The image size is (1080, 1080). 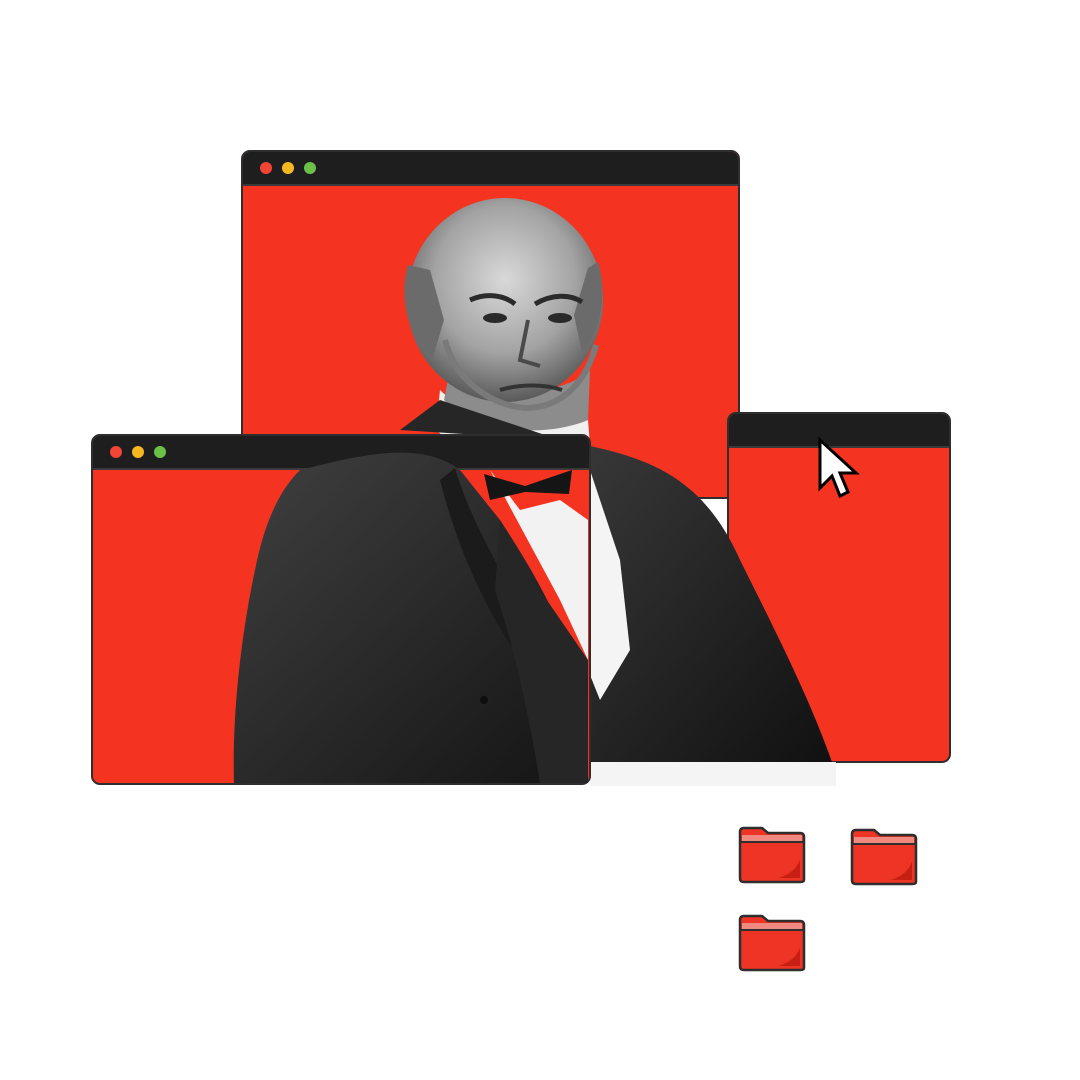 What do you see at coordinates (341, 453) in the screenshot?
I see `front-window-titlebar` at bounding box center [341, 453].